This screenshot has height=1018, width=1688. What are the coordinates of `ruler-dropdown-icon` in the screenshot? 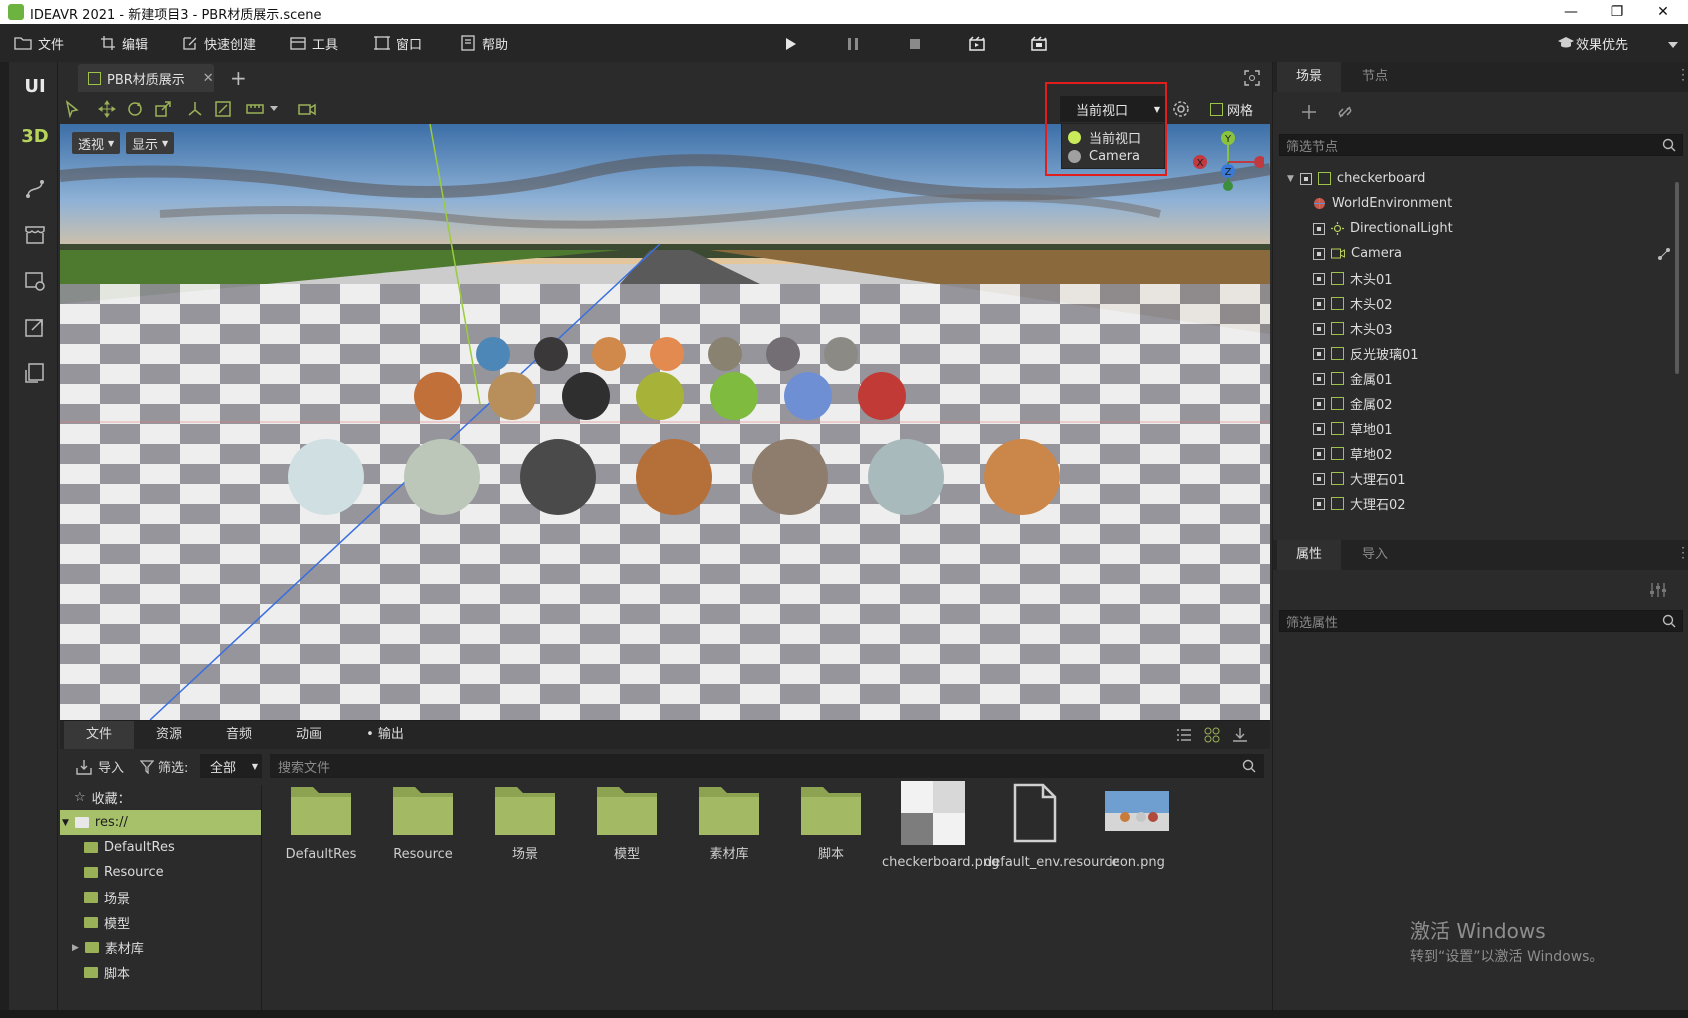 It's located at (274, 108).